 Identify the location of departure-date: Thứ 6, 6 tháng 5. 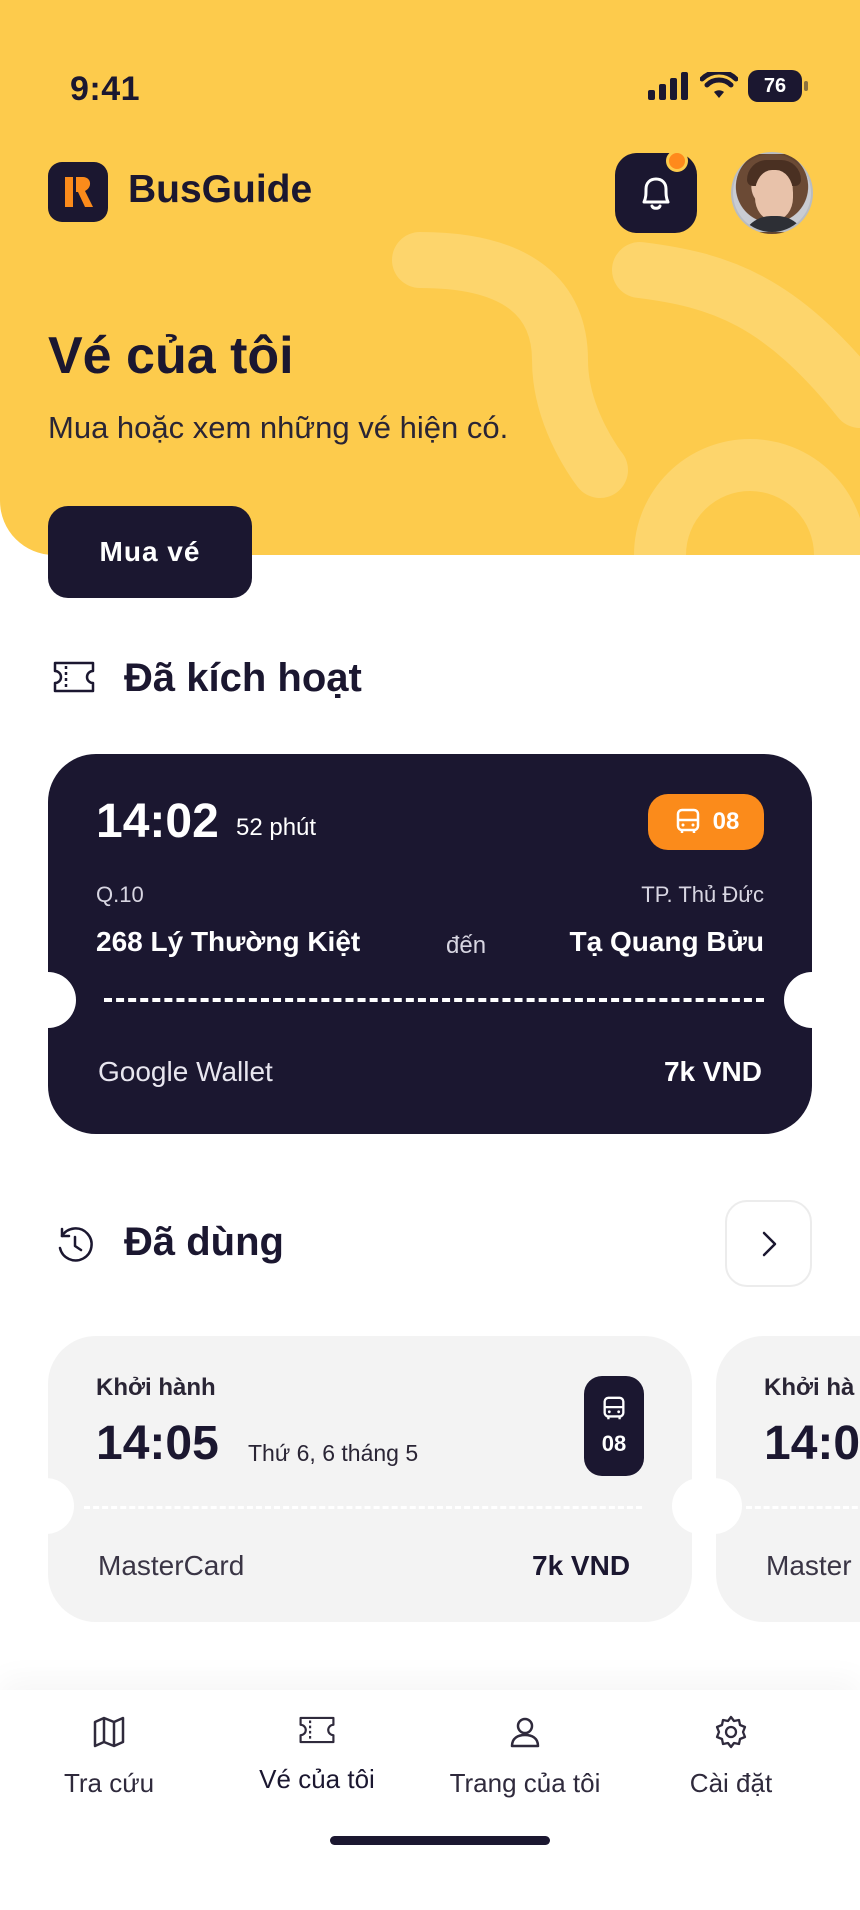
(333, 1453).